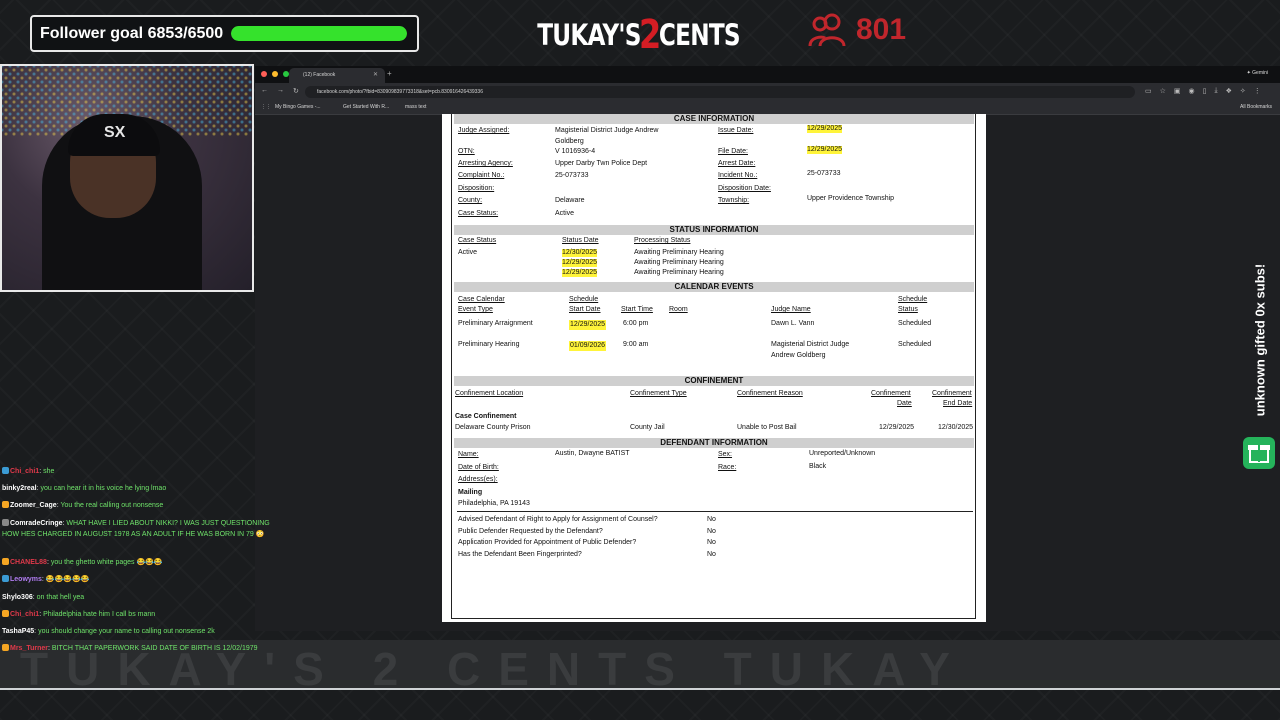 The width and height of the screenshot is (1280, 720). I want to click on window-controls, so click(275, 74).